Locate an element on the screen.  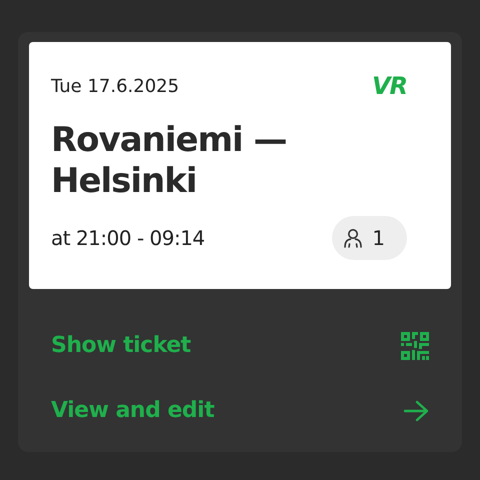
person-icon is located at coordinates (353, 237).